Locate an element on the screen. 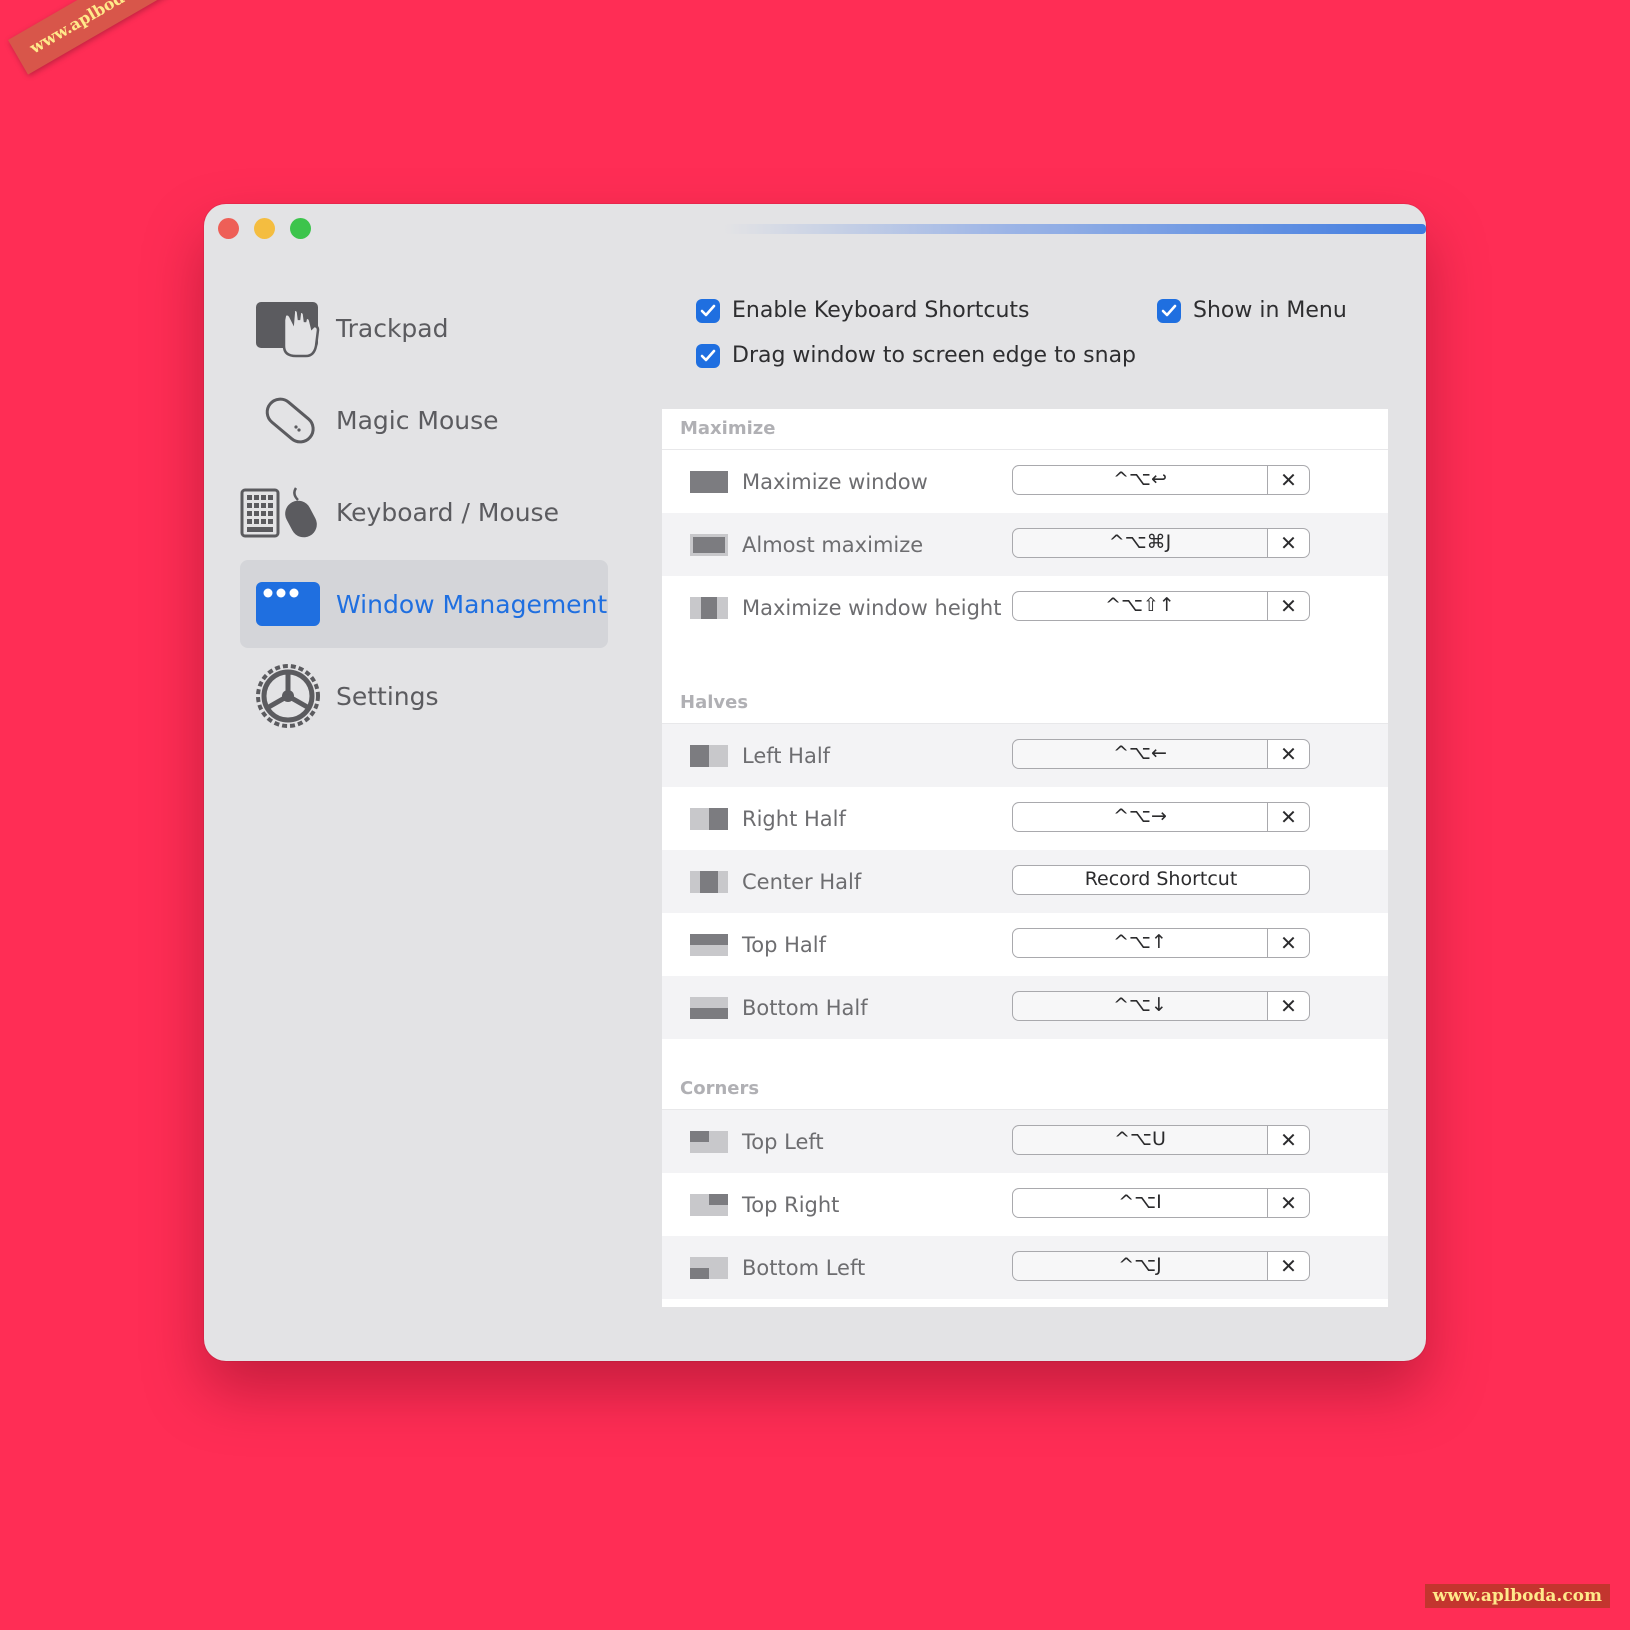 This screenshot has width=1630, height=1630. maximize-height-icon is located at coordinates (709, 607).